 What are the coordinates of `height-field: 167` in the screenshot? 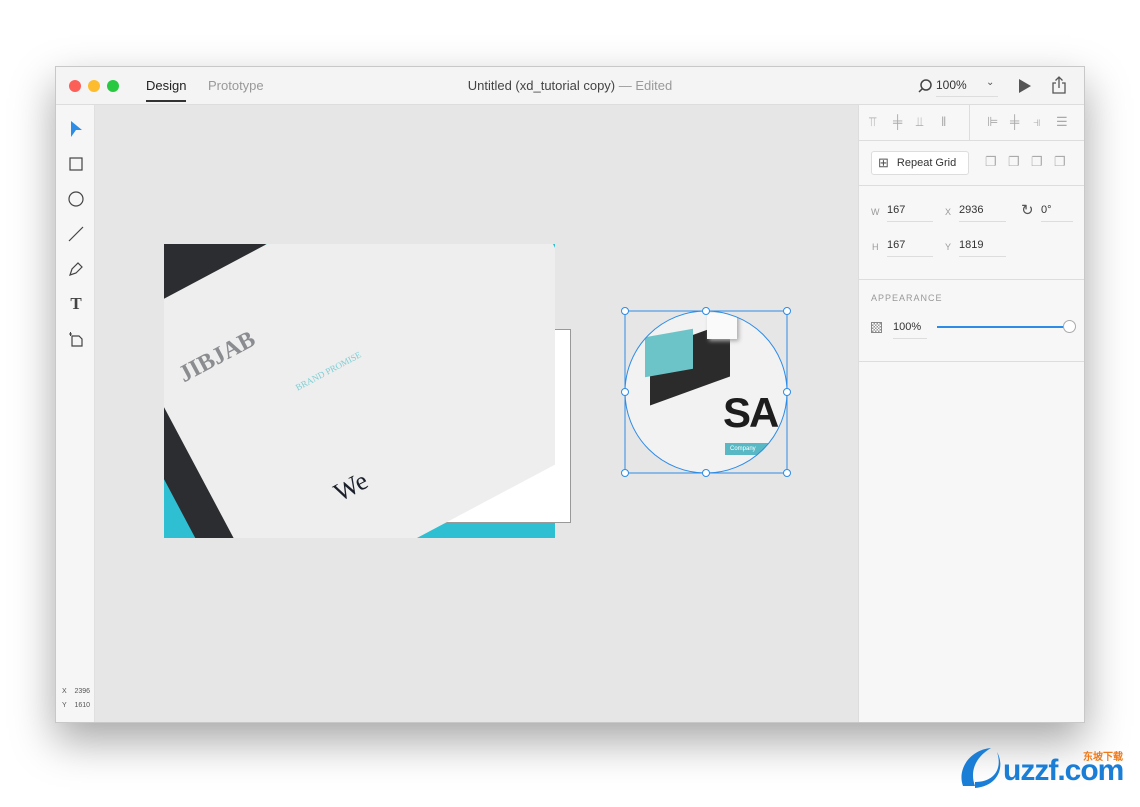 It's located at (910, 248).